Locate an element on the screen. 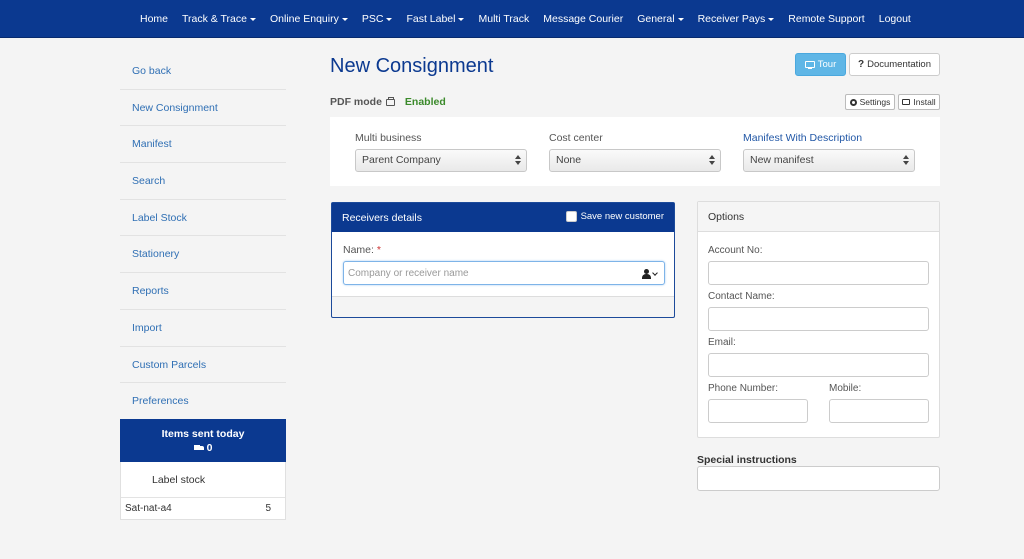 This screenshot has height=559, width=1024. label-stock-row: Sat-nat-a4 5 is located at coordinates (203, 508).